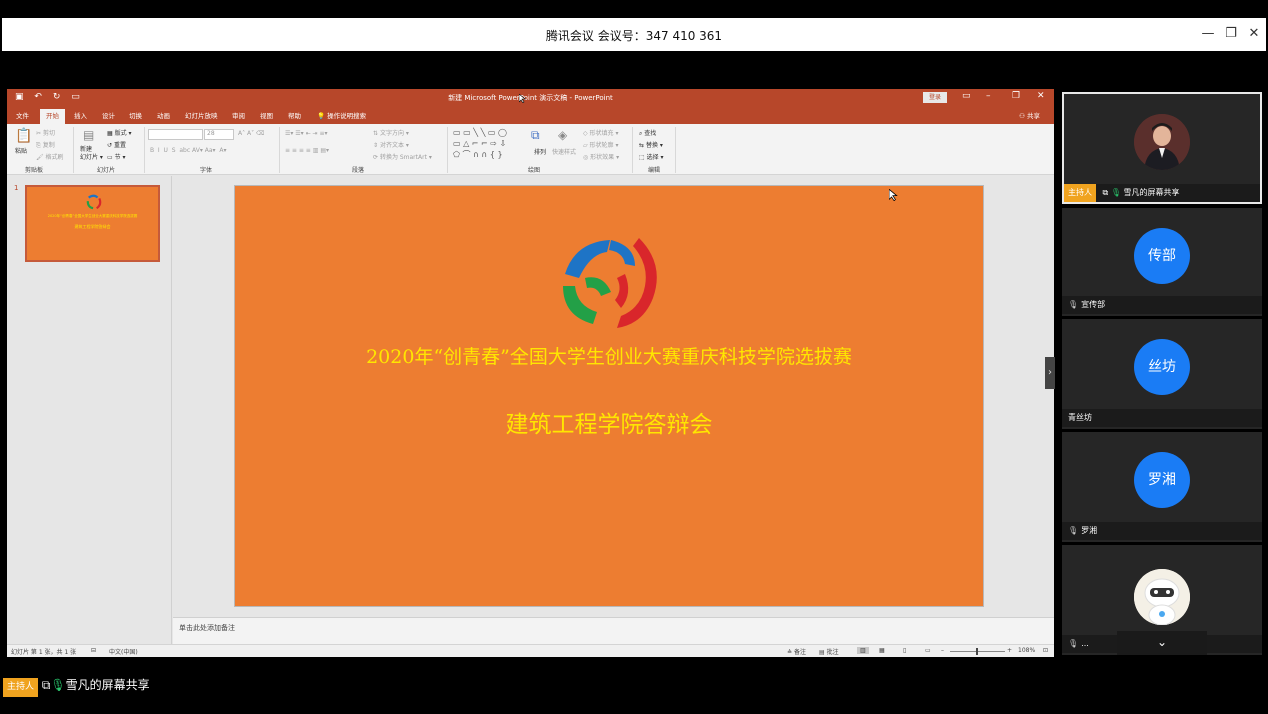 Image resolution: width=1268 pixels, height=714 pixels. I want to click on list-buttons: ☰▾ ☰▾ ⇤ ⇥ ≡▾, so click(306, 133).